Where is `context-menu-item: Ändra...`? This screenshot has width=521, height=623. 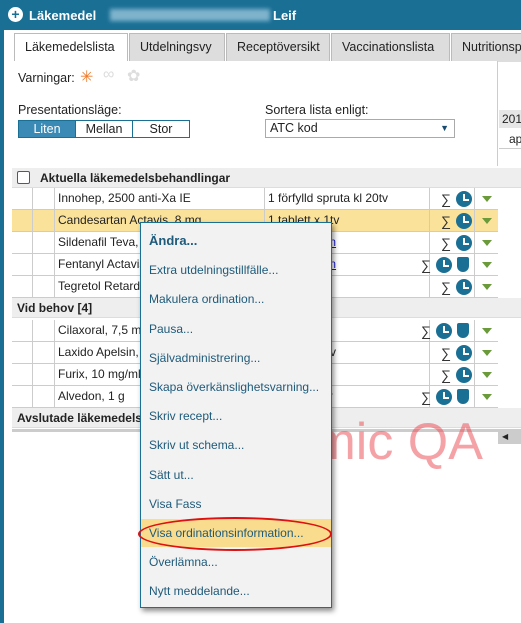 context-menu-item: Ändra... is located at coordinates (236, 241).